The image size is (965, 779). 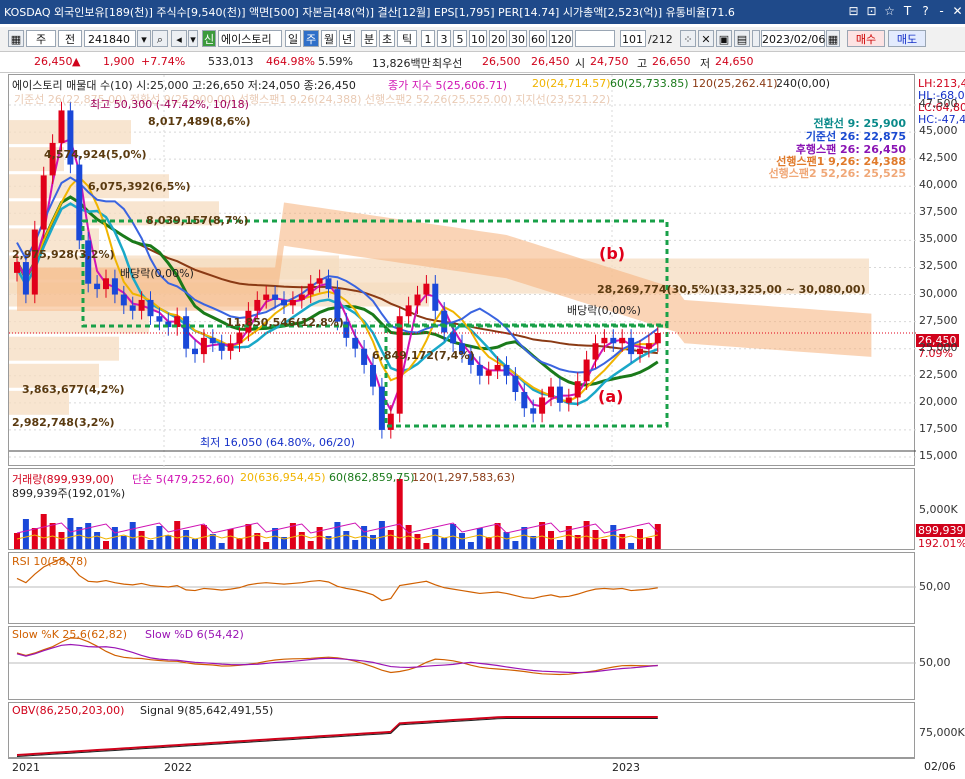 What do you see at coordinates (938, 266) in the screenshot?
I see `price-ytick: 32,500` at bounding box center [938, 266].